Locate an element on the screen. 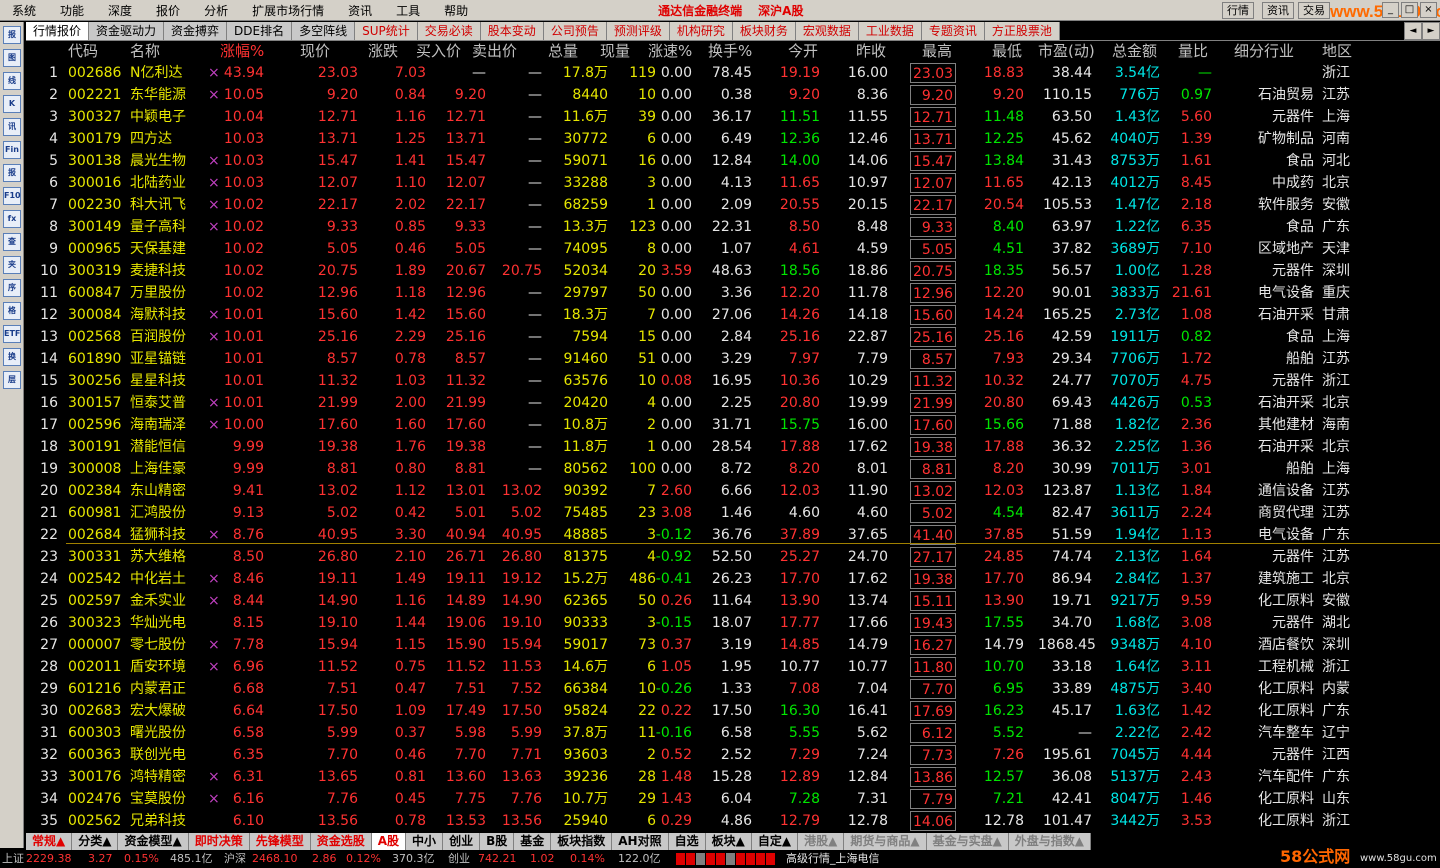 Image resolution: width=1440 pixels, height=868 pixels. f10-icon: F10 is located at coordinates (12, 196).